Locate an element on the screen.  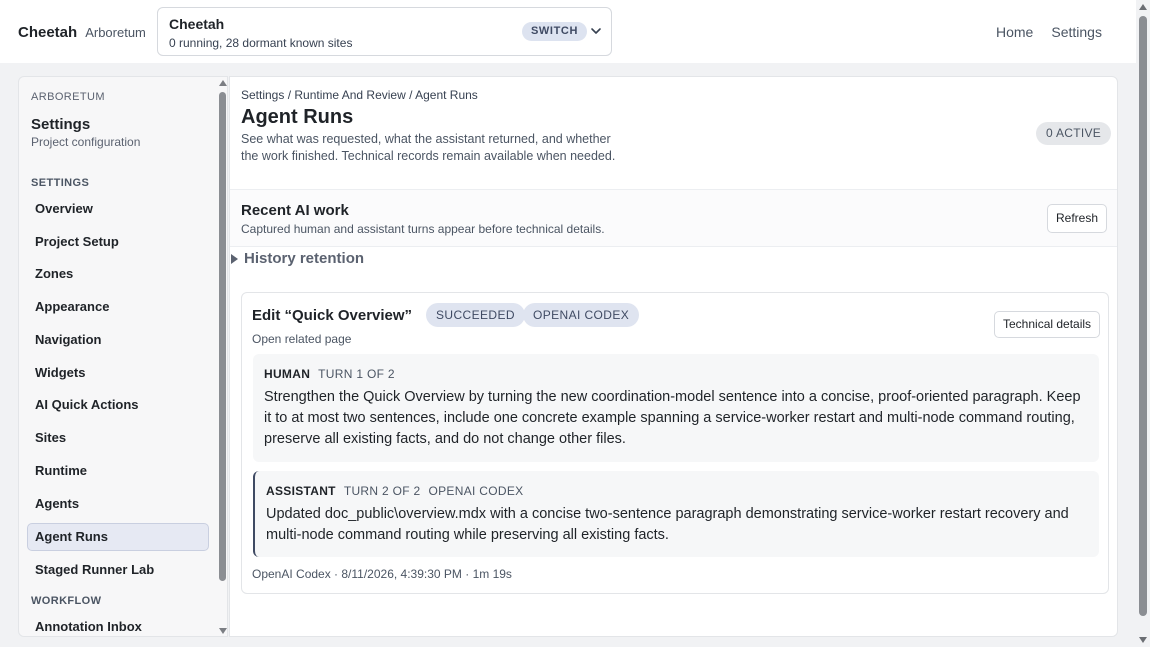
sidebar-item-ai-quick-actions: AI Quick Actions is located at coordinates (118, 405).